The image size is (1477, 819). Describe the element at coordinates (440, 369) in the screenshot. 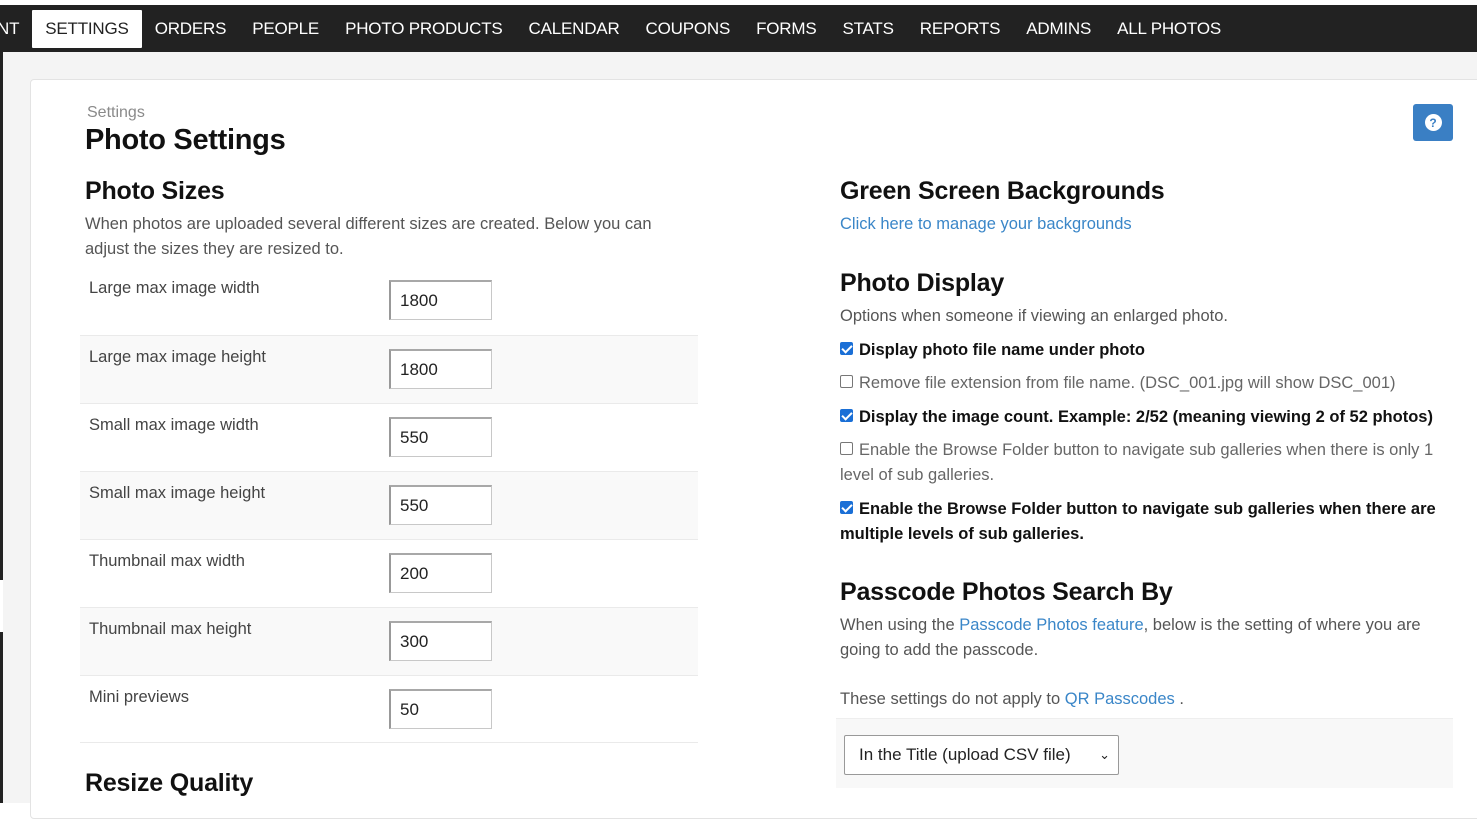

I see `large-height-input` at that location.